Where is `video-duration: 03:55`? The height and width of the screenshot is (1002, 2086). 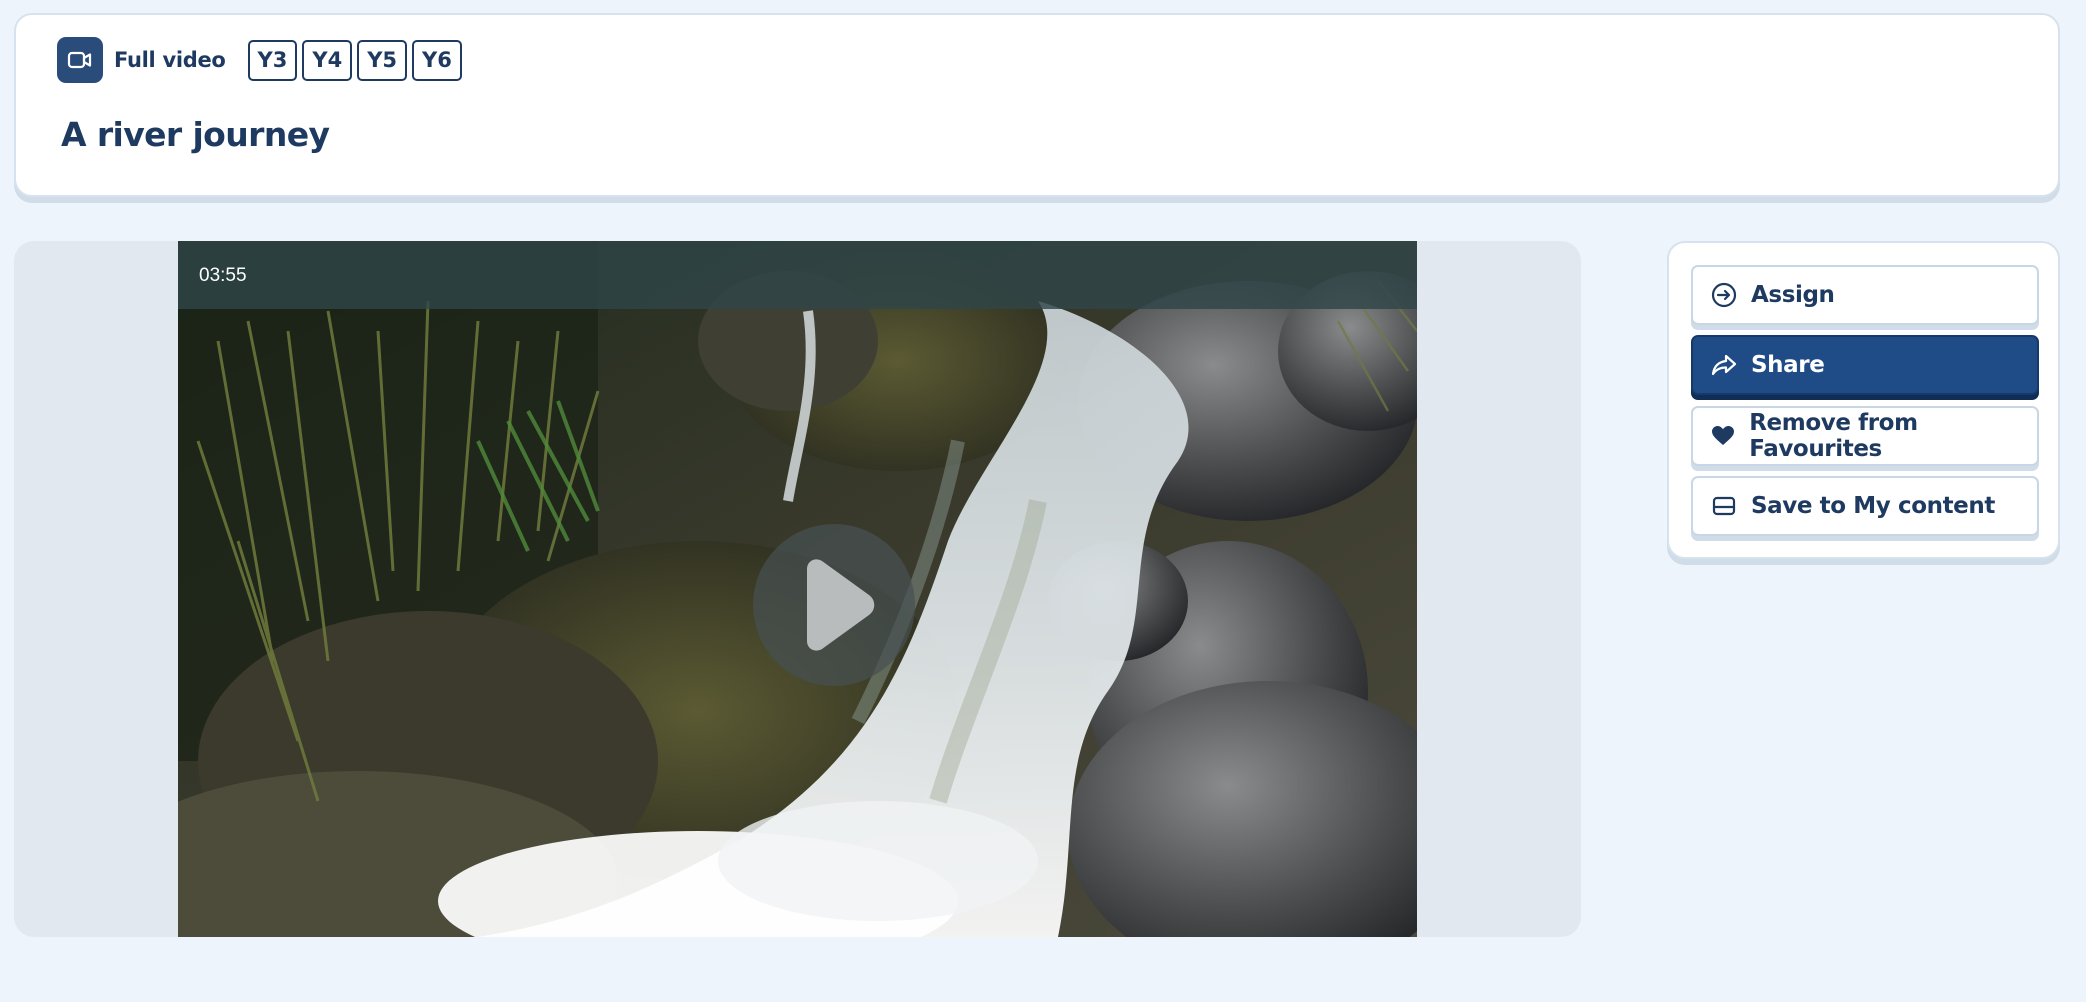 video-duration: 03:55 is located at coordinates (223, 275).